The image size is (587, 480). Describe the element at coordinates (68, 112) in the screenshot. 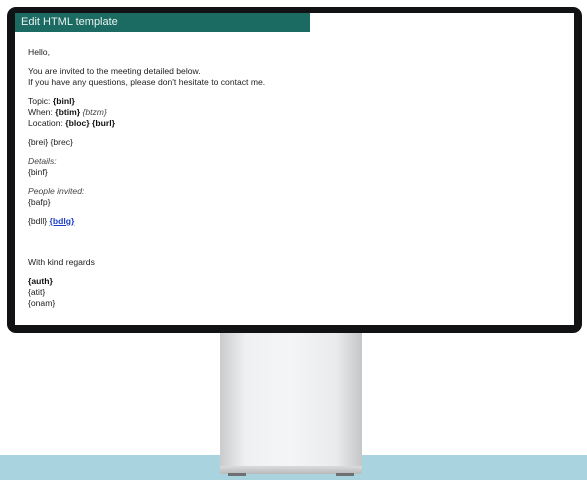

I see `when-placeholder: {btim}` at that location.